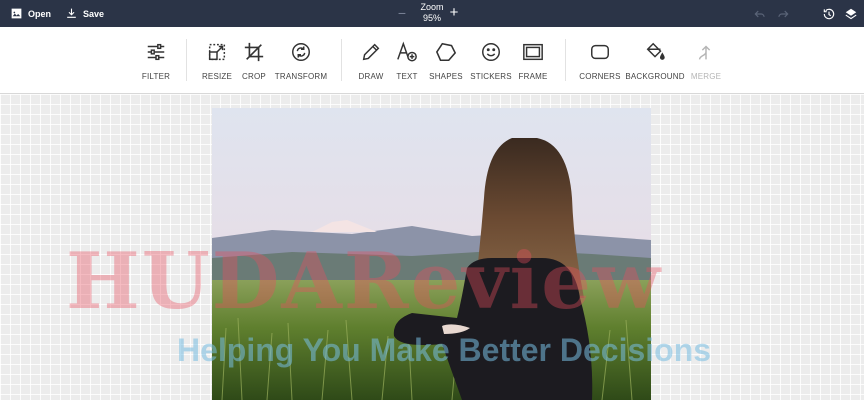 Image resolution: width=864 pixels, height=400 pixels. I want to click on resize-label: RESIZE, so click(217, 76).